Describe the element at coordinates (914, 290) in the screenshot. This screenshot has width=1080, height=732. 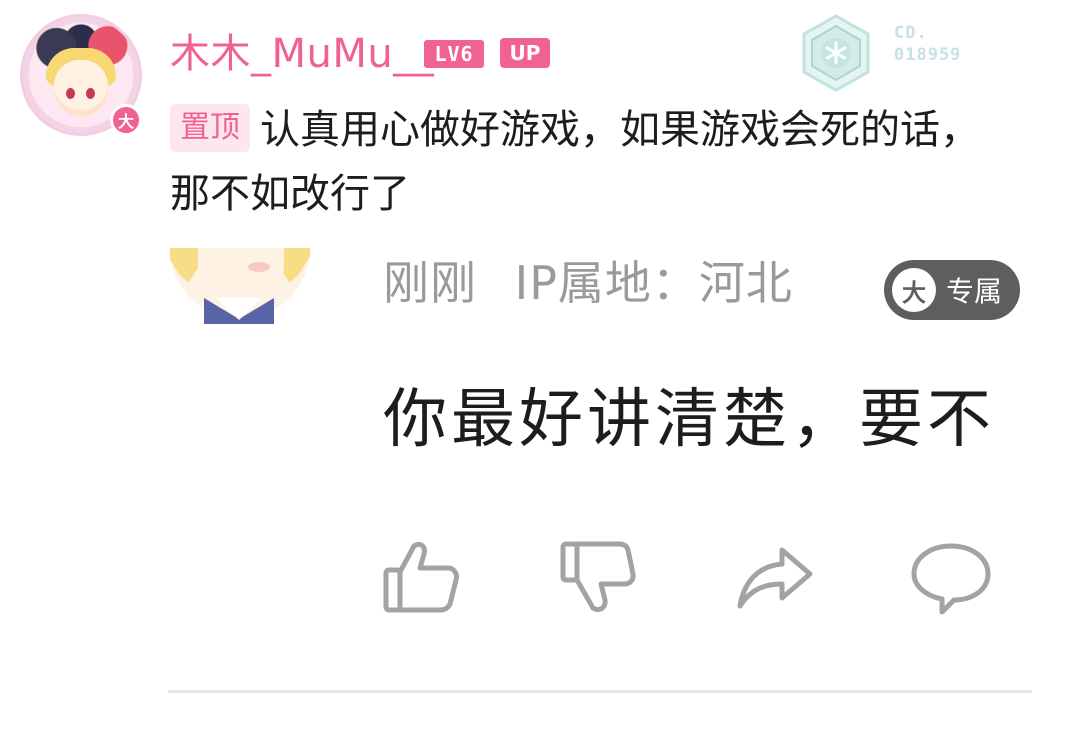
I see `big-member-icon: 大` at that location.